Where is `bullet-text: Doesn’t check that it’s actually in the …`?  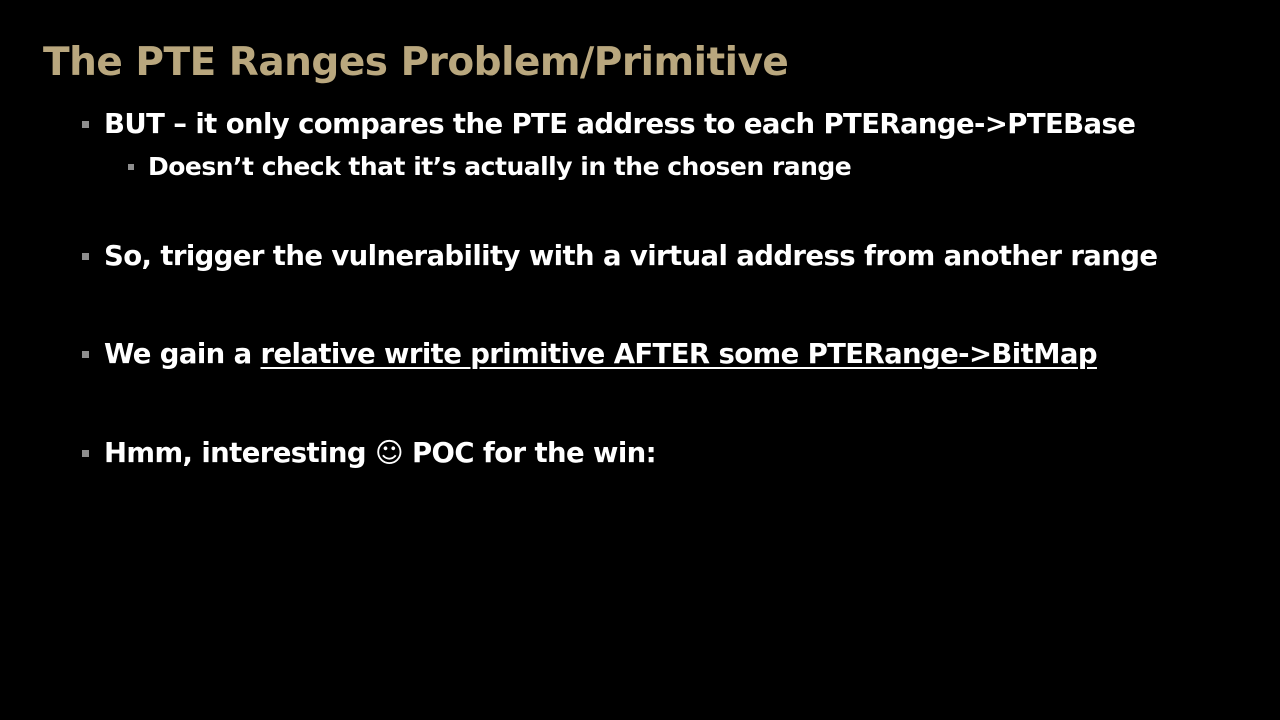 bullet-text: Doesn’t check that it’s actually in the … is located at coordinates (500, 166).